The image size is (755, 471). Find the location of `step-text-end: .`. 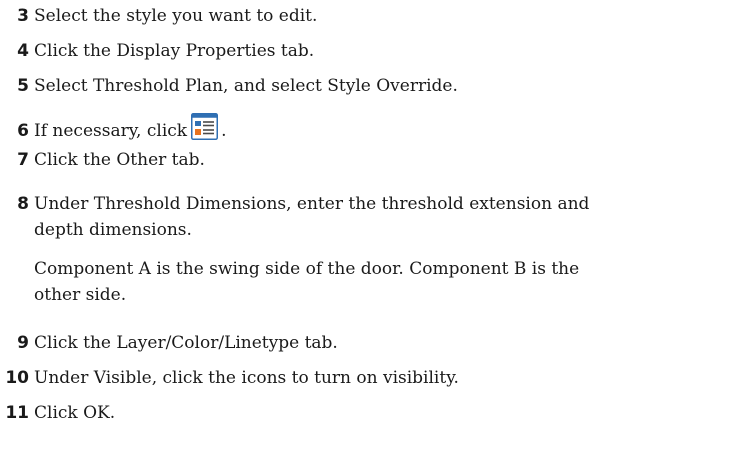

step-text-end: . is located at coordinates (224, 131).